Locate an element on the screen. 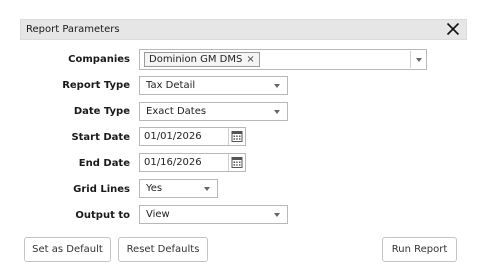  companies-multiselect: Dominion GM DMS × is located at coordinates (283, 59).